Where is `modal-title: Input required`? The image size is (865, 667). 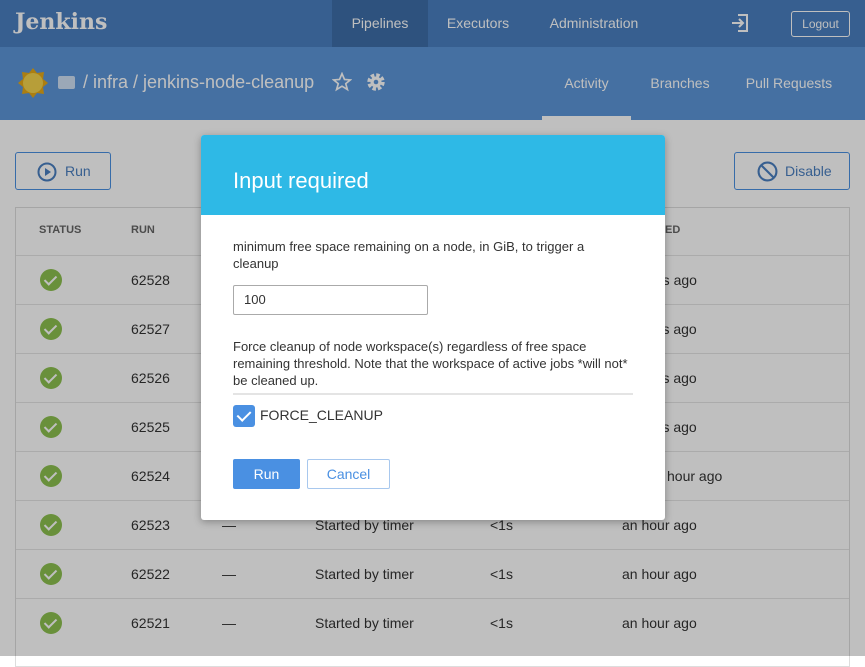
modal-title: Input required is located at coordinates (433, 175).